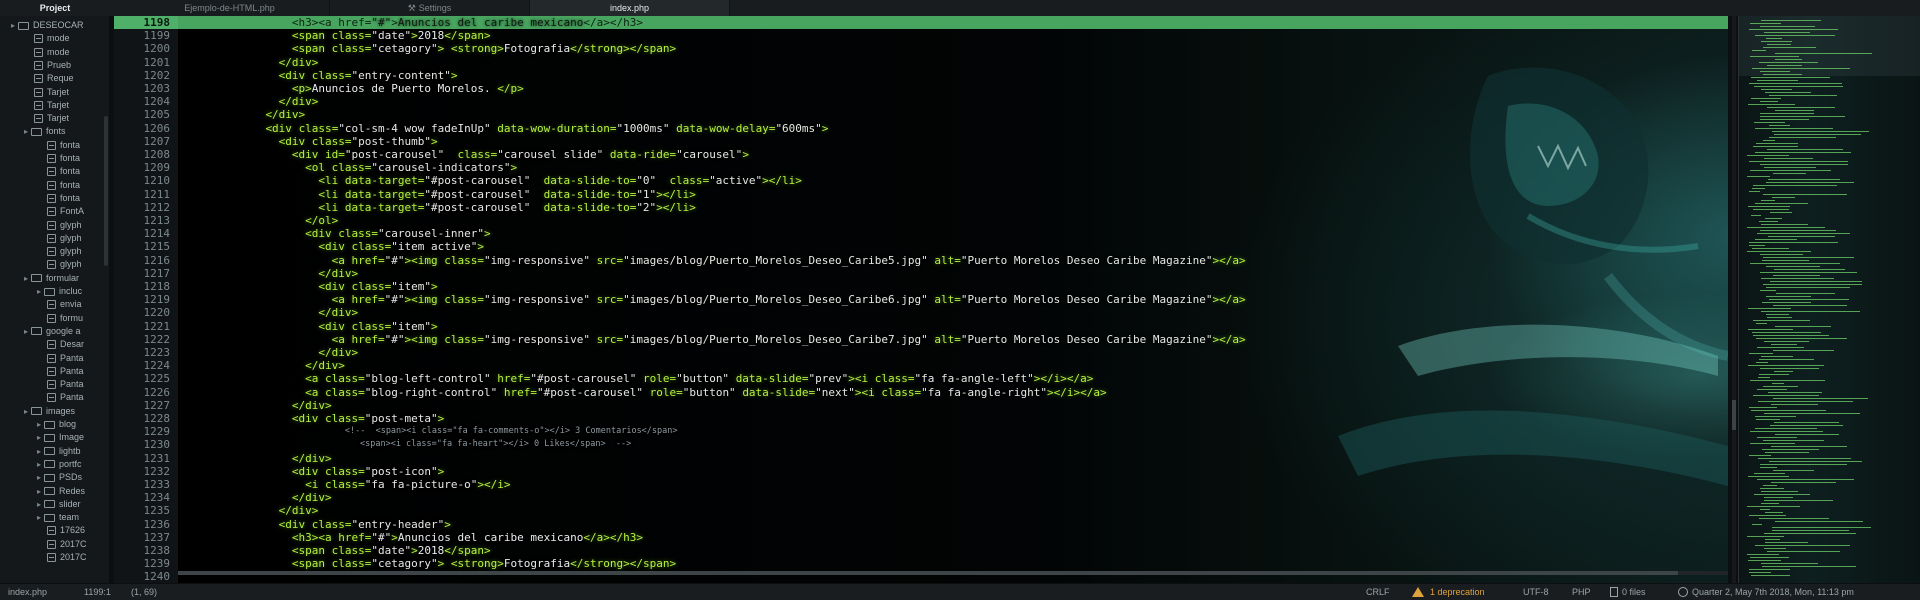 The width and height of the screenshot is (1920, 600). I want to click on tree-folder: ▸ lightb, so click(57, 451).